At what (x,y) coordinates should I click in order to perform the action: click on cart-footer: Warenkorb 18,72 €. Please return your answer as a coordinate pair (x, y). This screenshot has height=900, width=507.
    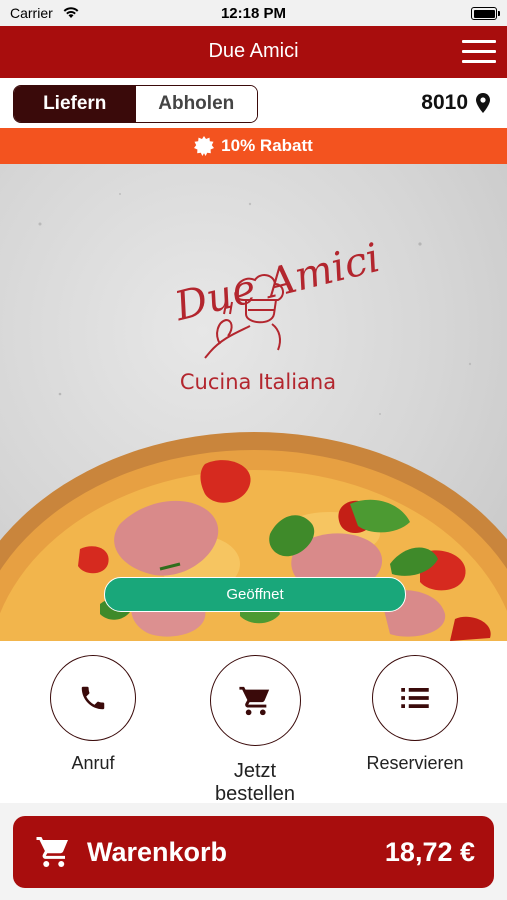
    Looking at the image, I should click on (253, 851).